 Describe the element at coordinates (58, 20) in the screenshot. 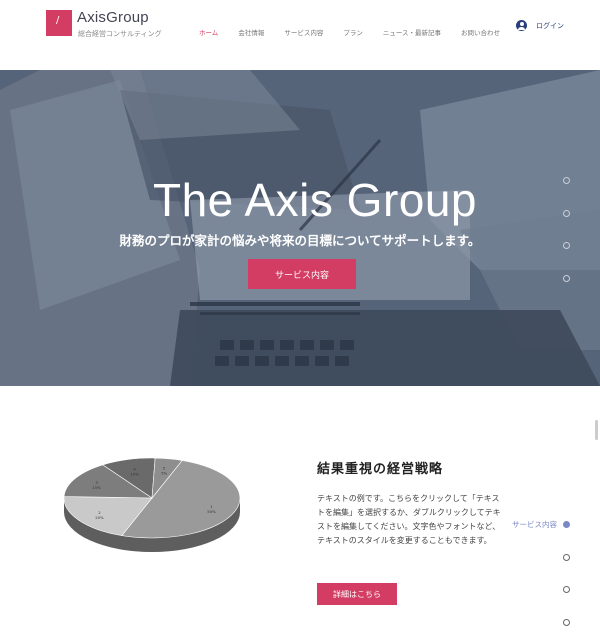

I see `logo-mark: /` at that location.